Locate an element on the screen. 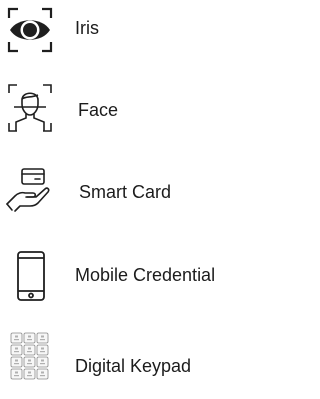 This screenshot has width=320, height=399. list-item-mobile-credential: Mobile Credential is located at coordinates (130, 274).